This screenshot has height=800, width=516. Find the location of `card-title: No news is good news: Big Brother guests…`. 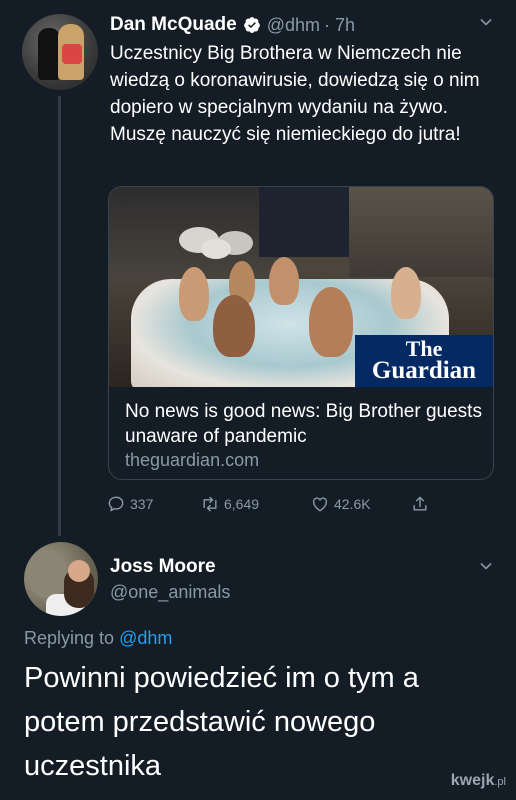

card-title: No news is good news: Big Brother guests… is located at coordinates (305, 424).